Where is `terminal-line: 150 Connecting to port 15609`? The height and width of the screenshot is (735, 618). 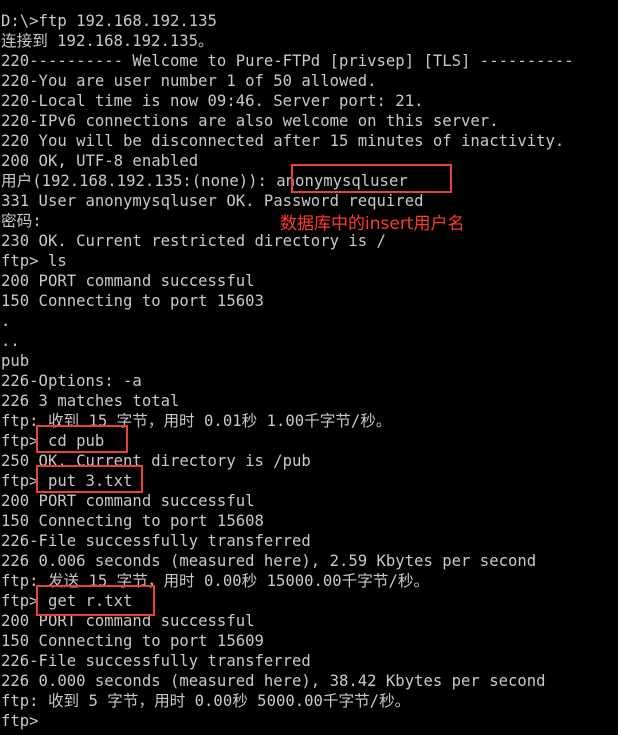 terminal-line: 150 Connecting to port 15609 is located at coordinates (132, 641).